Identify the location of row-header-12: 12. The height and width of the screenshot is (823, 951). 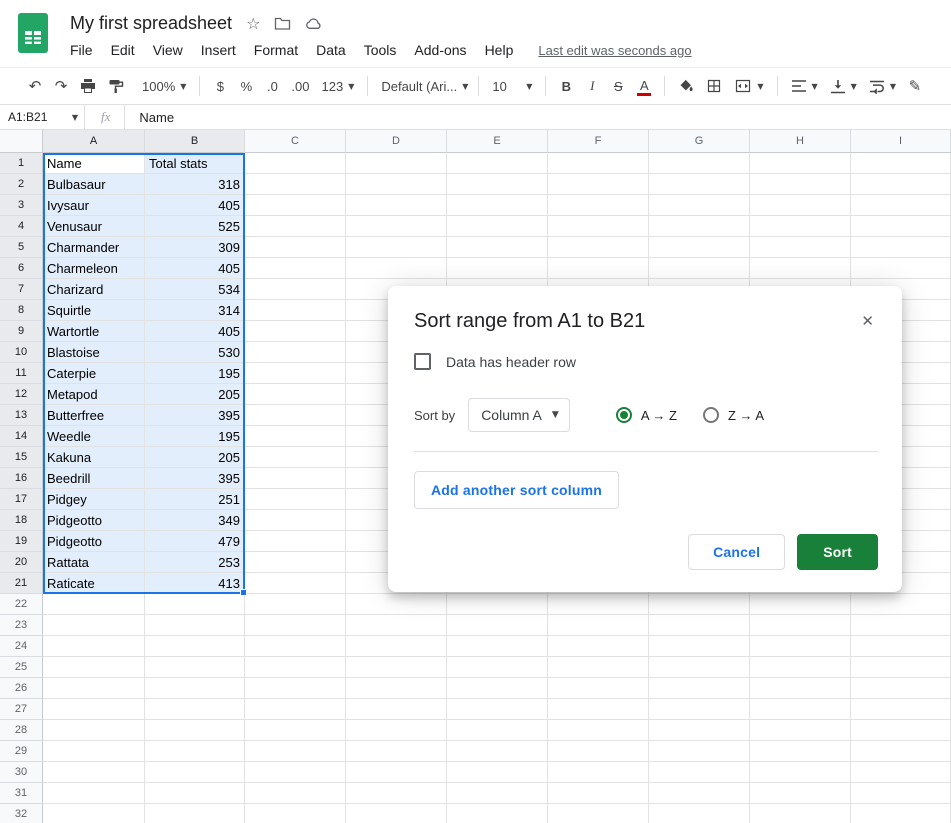
(21, 394).